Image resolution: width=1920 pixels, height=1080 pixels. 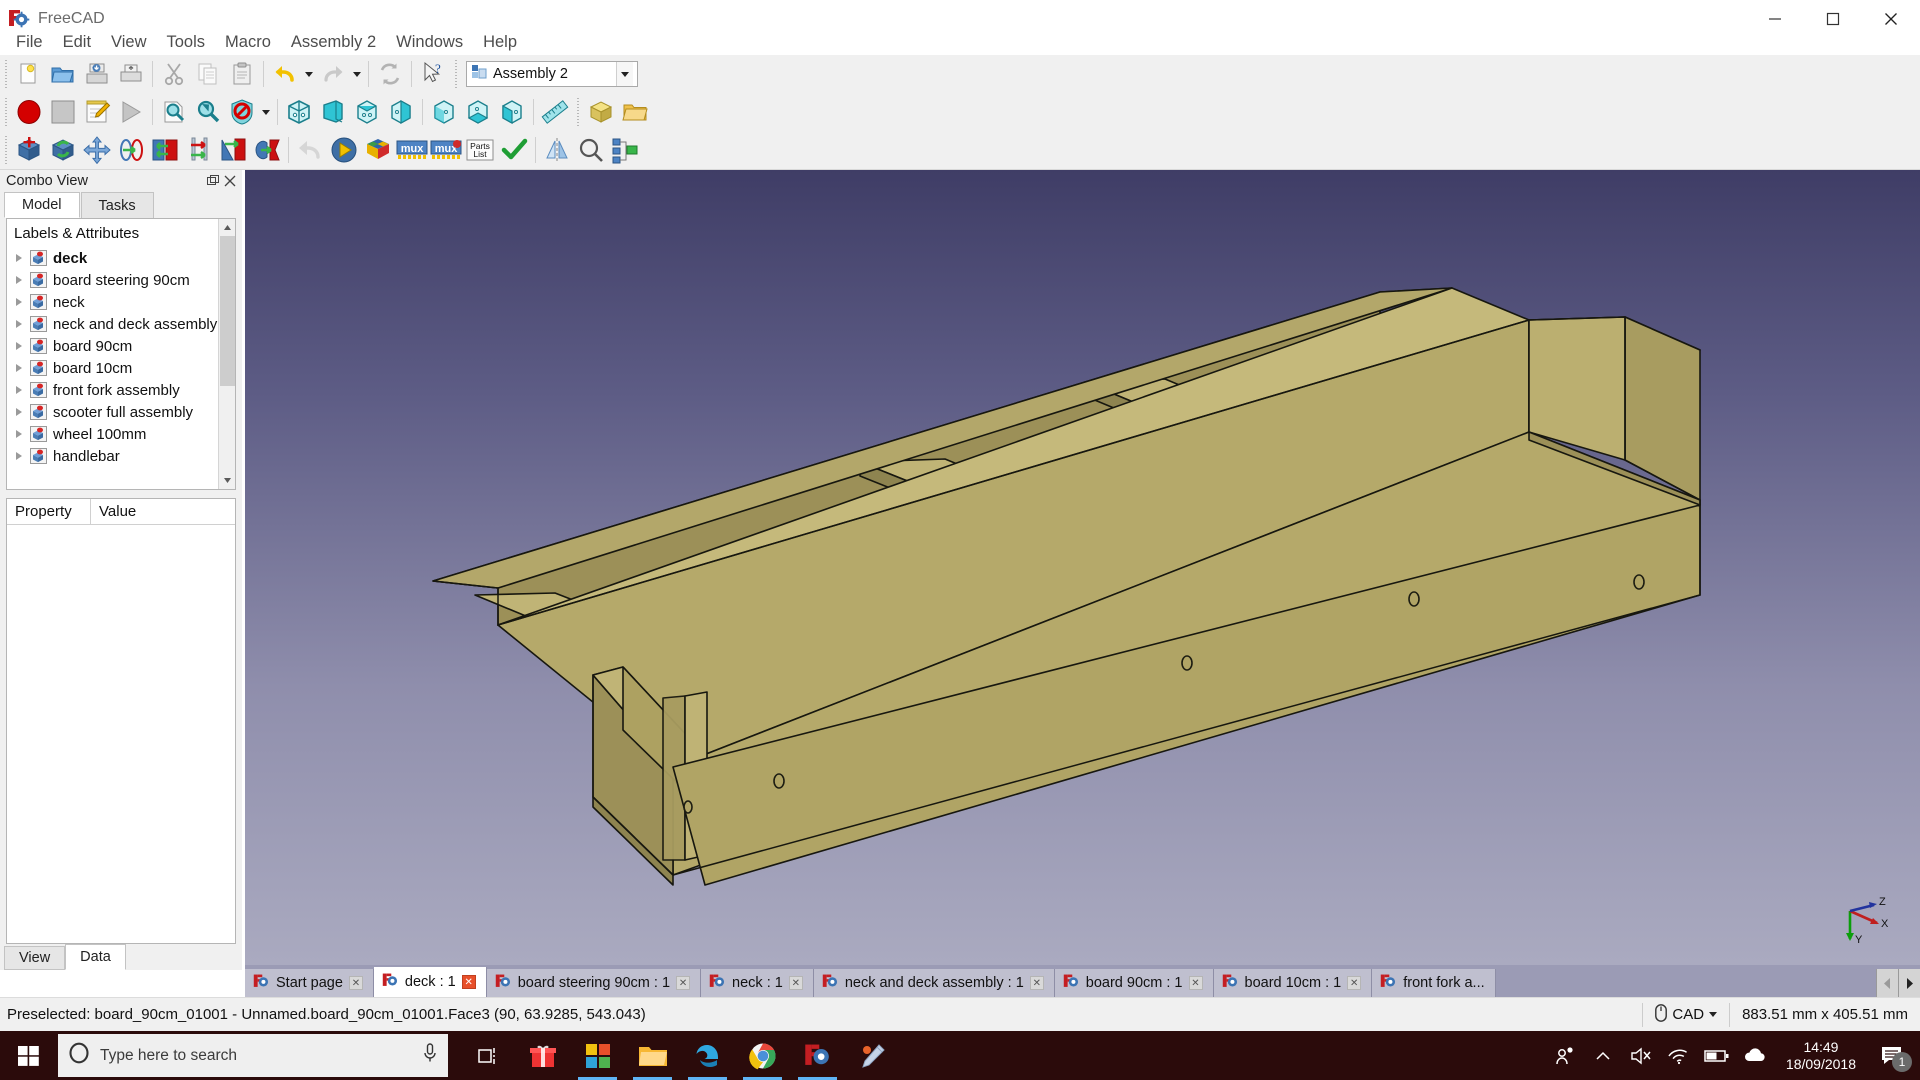 What do you see at coordinates (555, 112) in the screenshot?
I see `measure-button` at bounding box center [555, 112].